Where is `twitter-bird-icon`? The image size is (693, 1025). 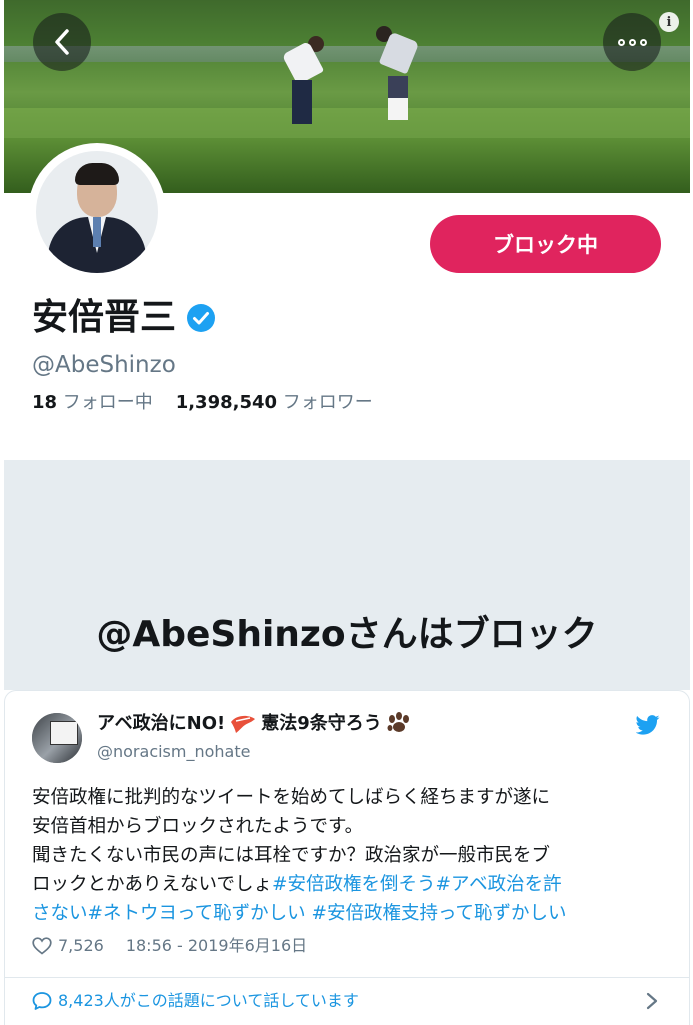
twitter-bird-icon is located at coordinates (648, 725).